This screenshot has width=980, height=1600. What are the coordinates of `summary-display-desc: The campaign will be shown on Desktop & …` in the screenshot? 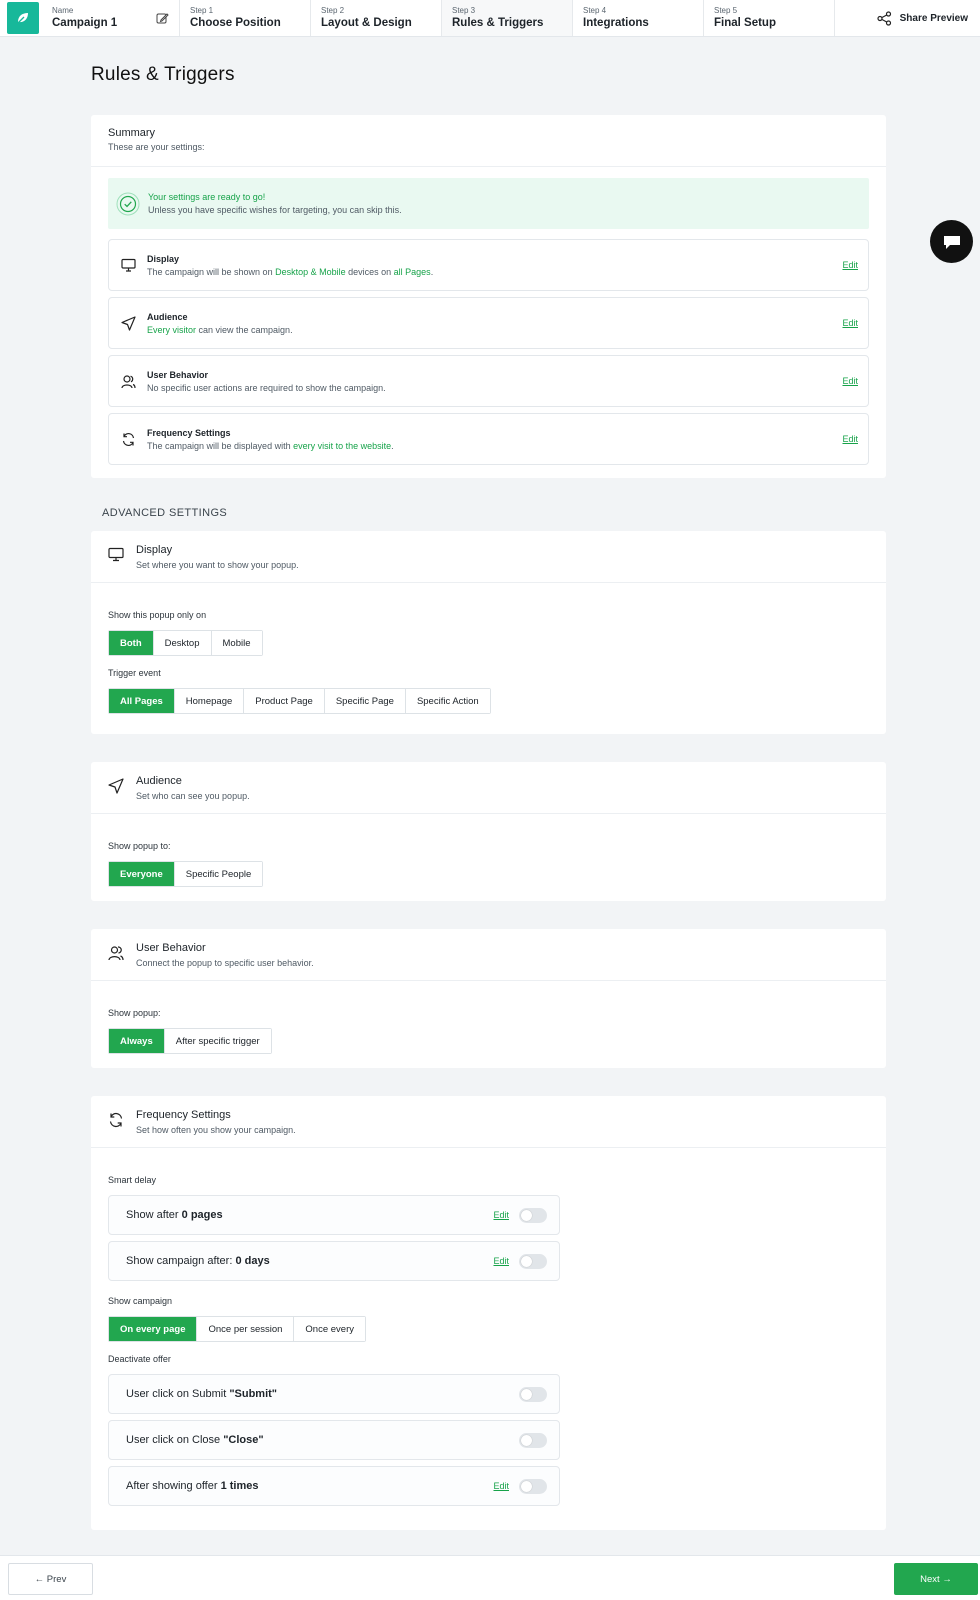 It's located at (494, 272).